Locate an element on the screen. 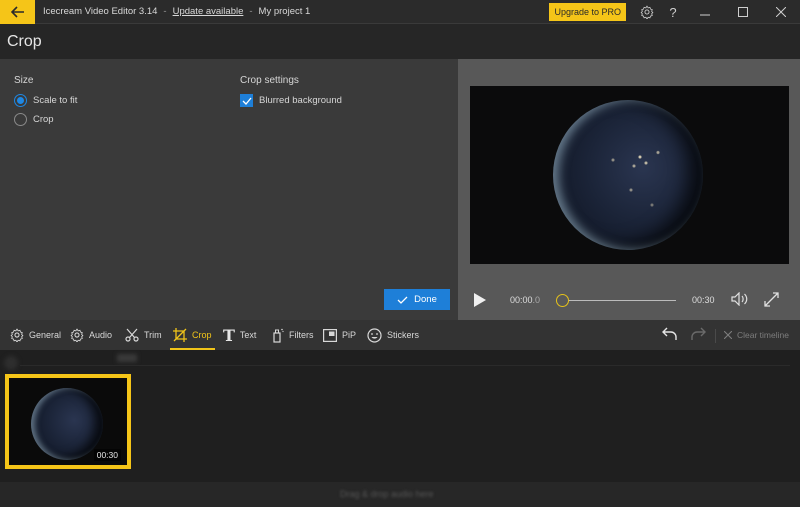 This screenshot has width=800, height=507. minimize-icon is located at coordinates (705, 15).